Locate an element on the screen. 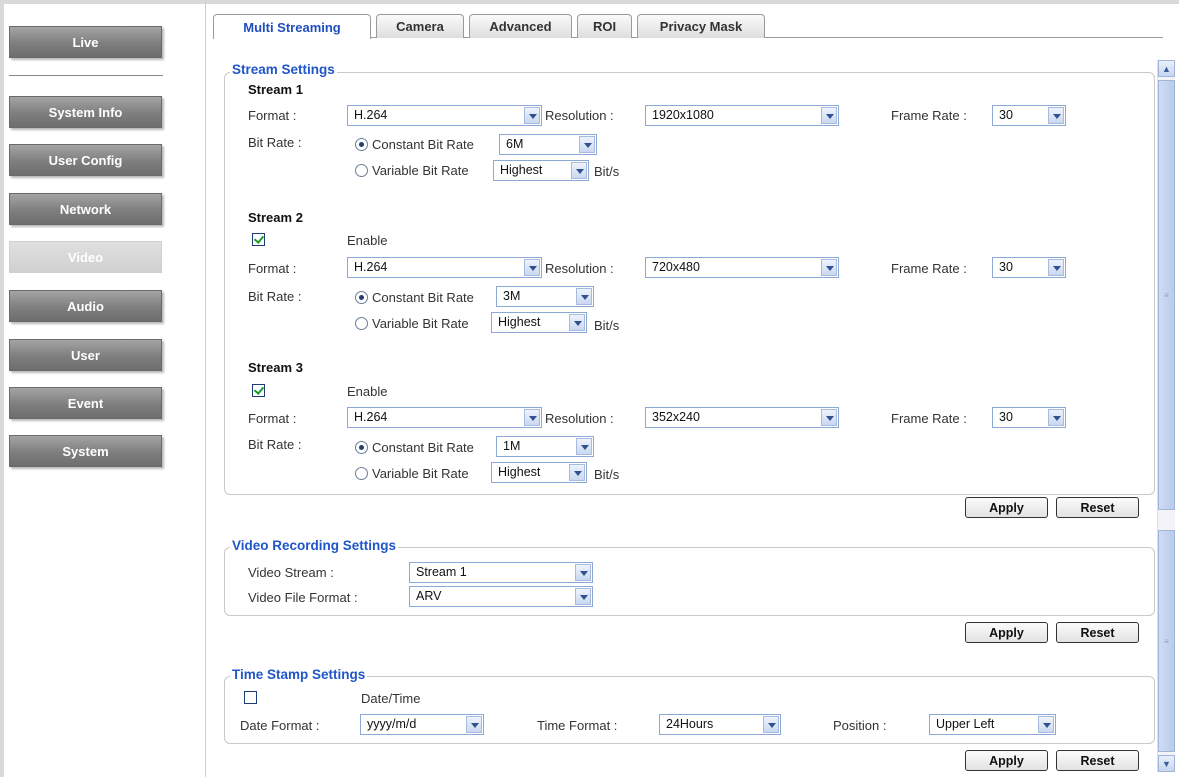 The width and height of the screenshot is (1179, 777). stream-3-cbr-radio is located at coordinates (361, 447).